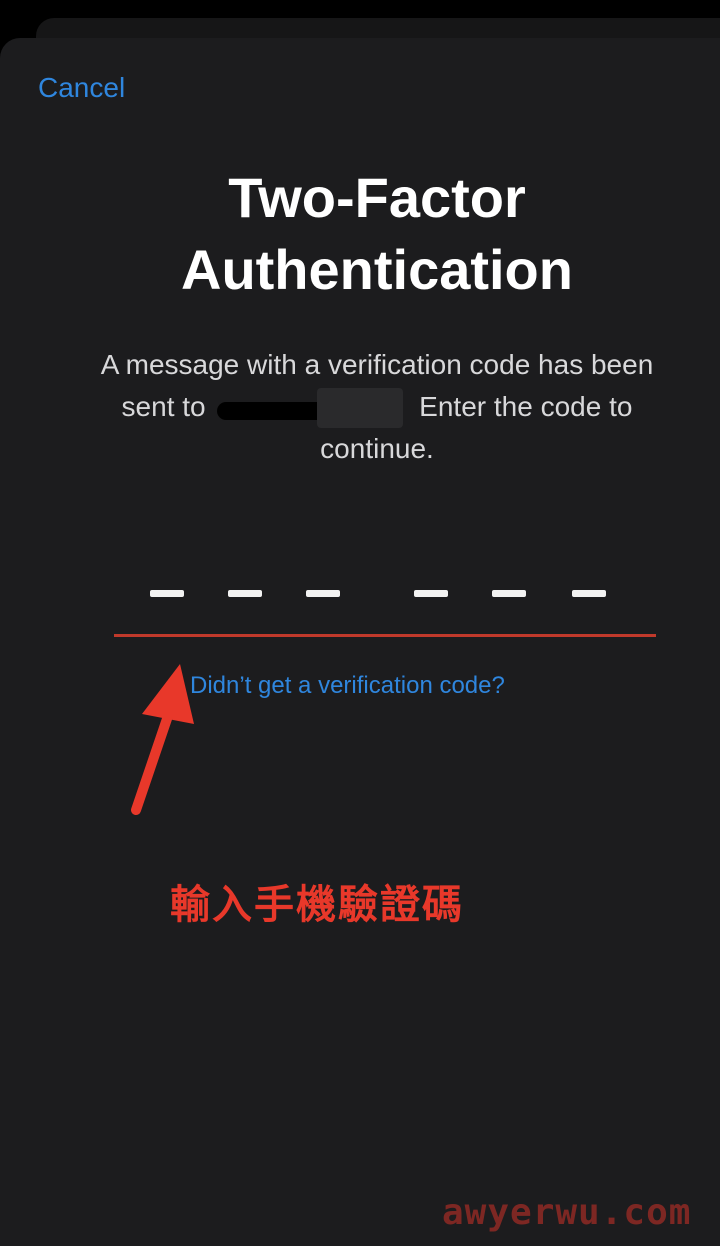 The image size is (720, 1246). Describe the element at coordinates (317, 905) in the screenshot. I see `annotation-text: 輸入手機驗證碼` at that location.